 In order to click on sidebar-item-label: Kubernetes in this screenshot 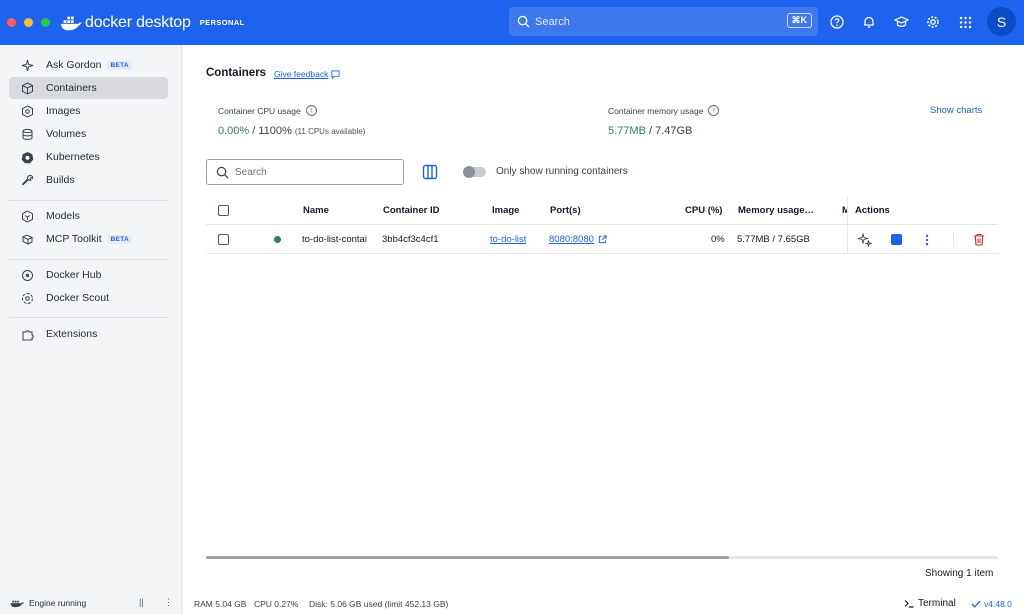, I will do `click(73, 157)`.